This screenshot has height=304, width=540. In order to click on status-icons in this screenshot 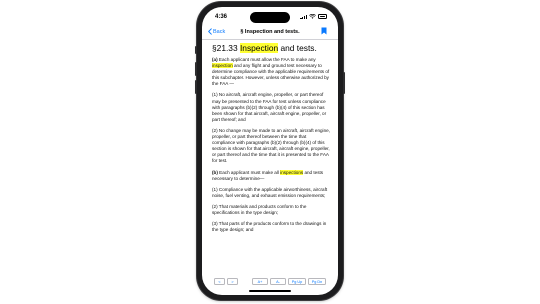, I will do `click(313, 16)`.